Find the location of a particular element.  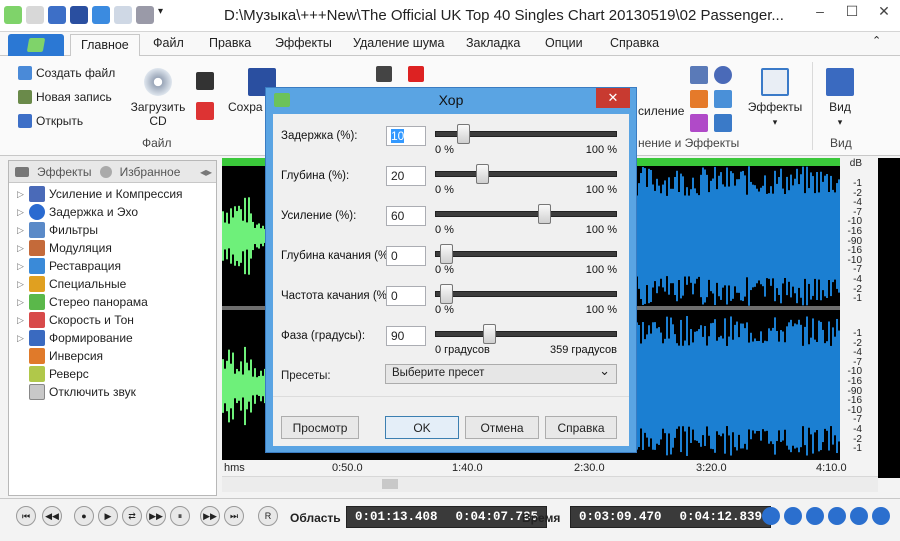

tree-item-stereo: ▷ Стерео панорама is located at coordinates (112, 302).